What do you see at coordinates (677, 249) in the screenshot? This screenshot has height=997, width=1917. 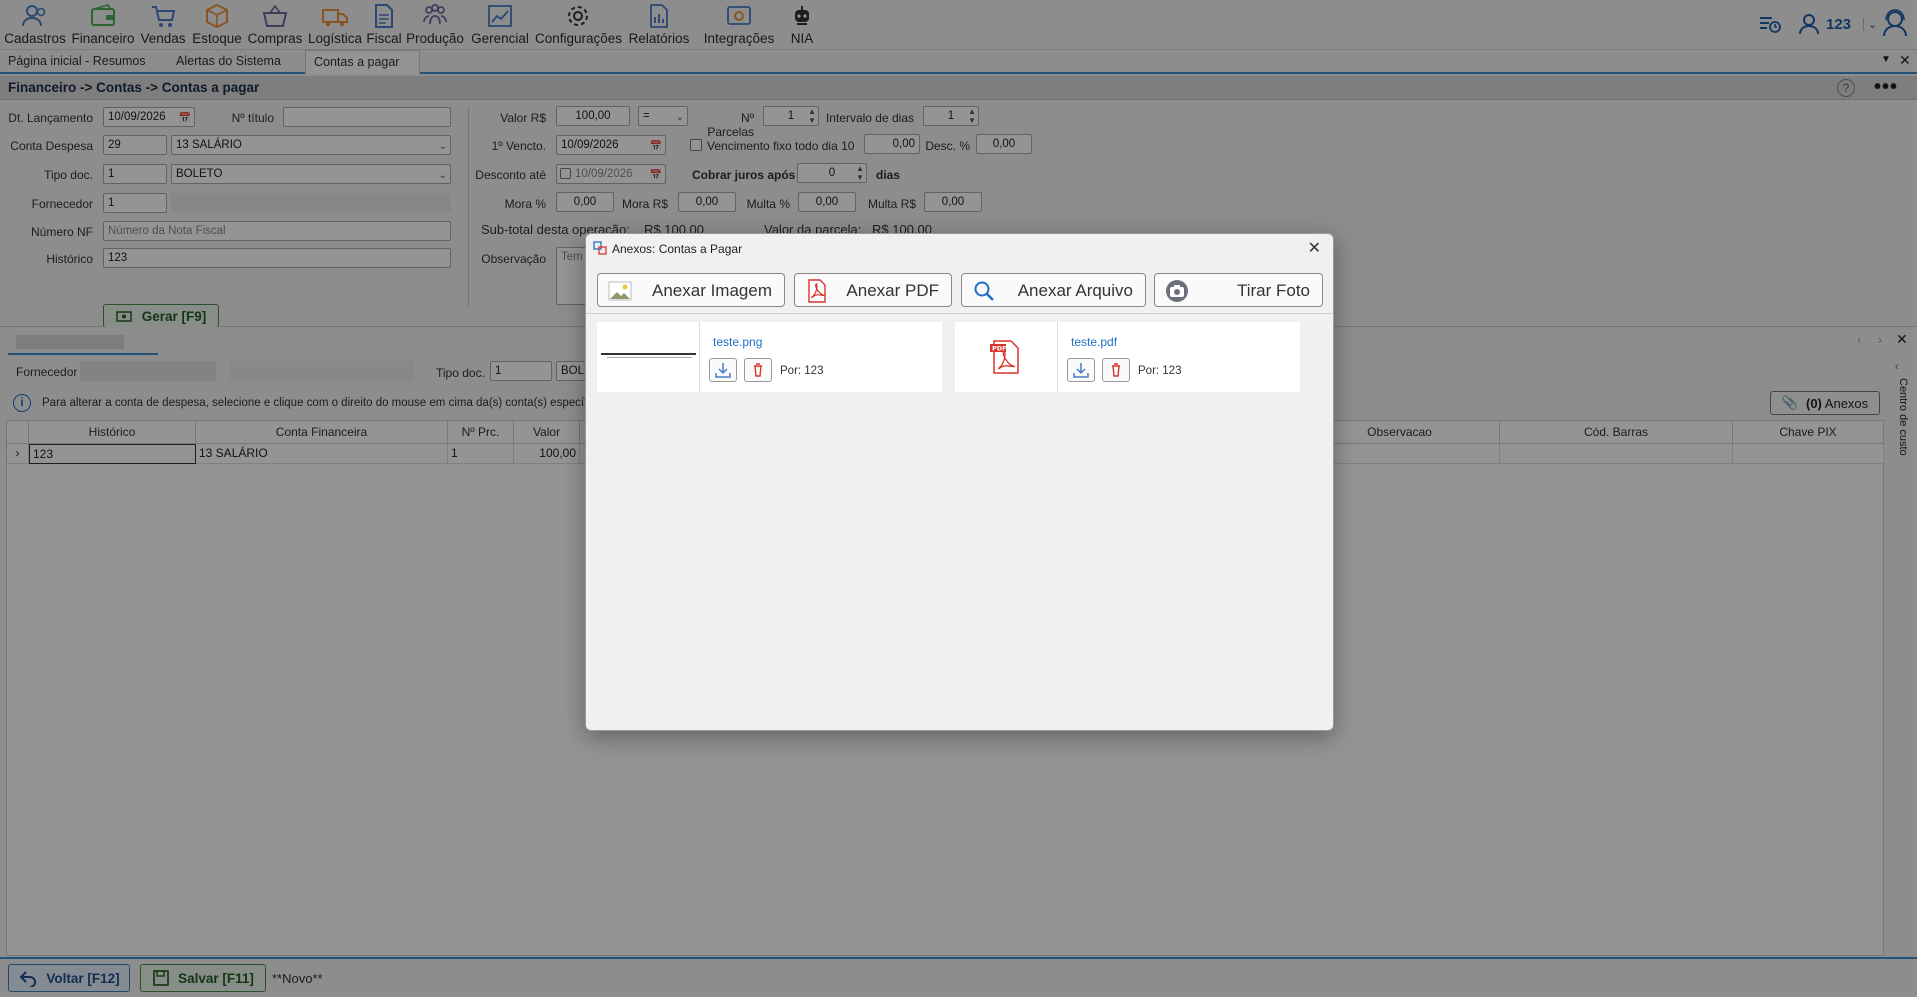 I see `modal-title: Anexos: Contas a Pagar` at bounding box center [677, 249].